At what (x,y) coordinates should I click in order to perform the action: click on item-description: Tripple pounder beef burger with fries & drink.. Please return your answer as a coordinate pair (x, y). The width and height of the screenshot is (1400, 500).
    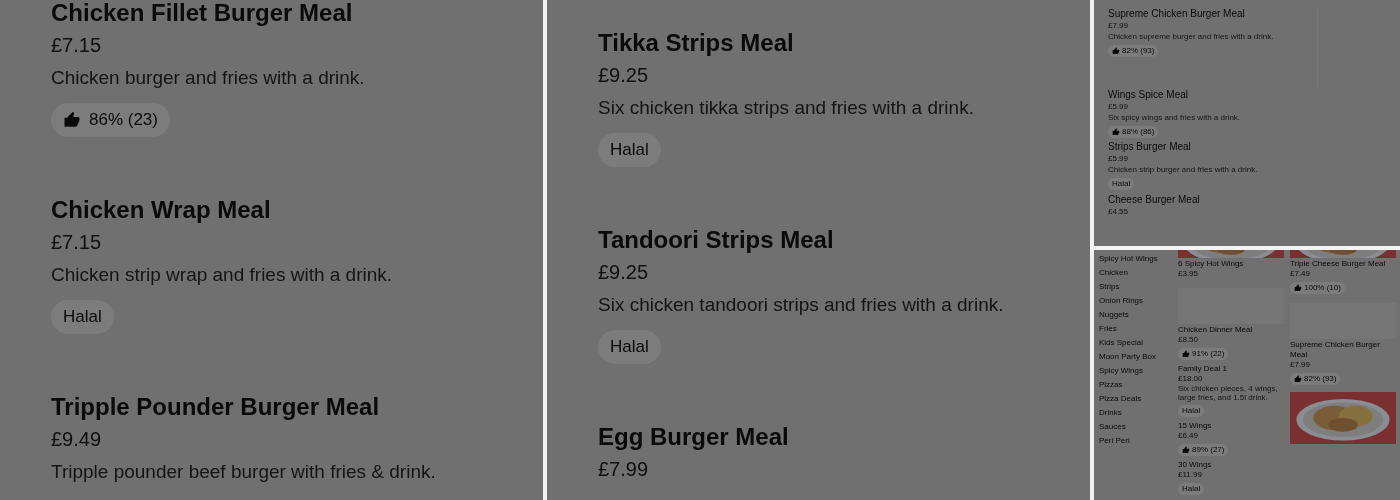
    Looking at the image, I should click on (244, 472).